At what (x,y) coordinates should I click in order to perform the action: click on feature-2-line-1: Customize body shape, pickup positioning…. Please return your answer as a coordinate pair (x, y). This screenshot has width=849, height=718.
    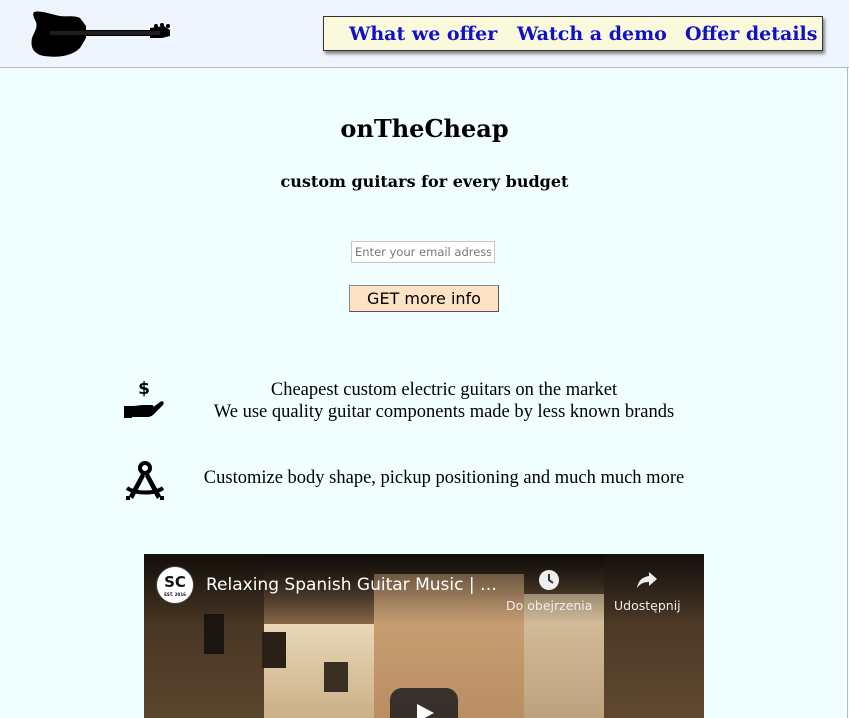
    Looking at the image, I should click on (444, 478).